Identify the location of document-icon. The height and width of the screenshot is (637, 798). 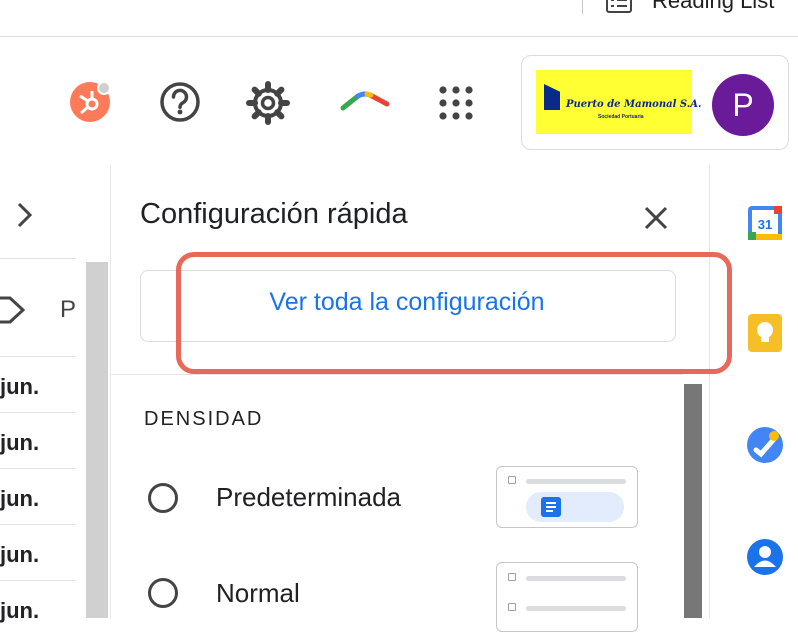
(551, 507).